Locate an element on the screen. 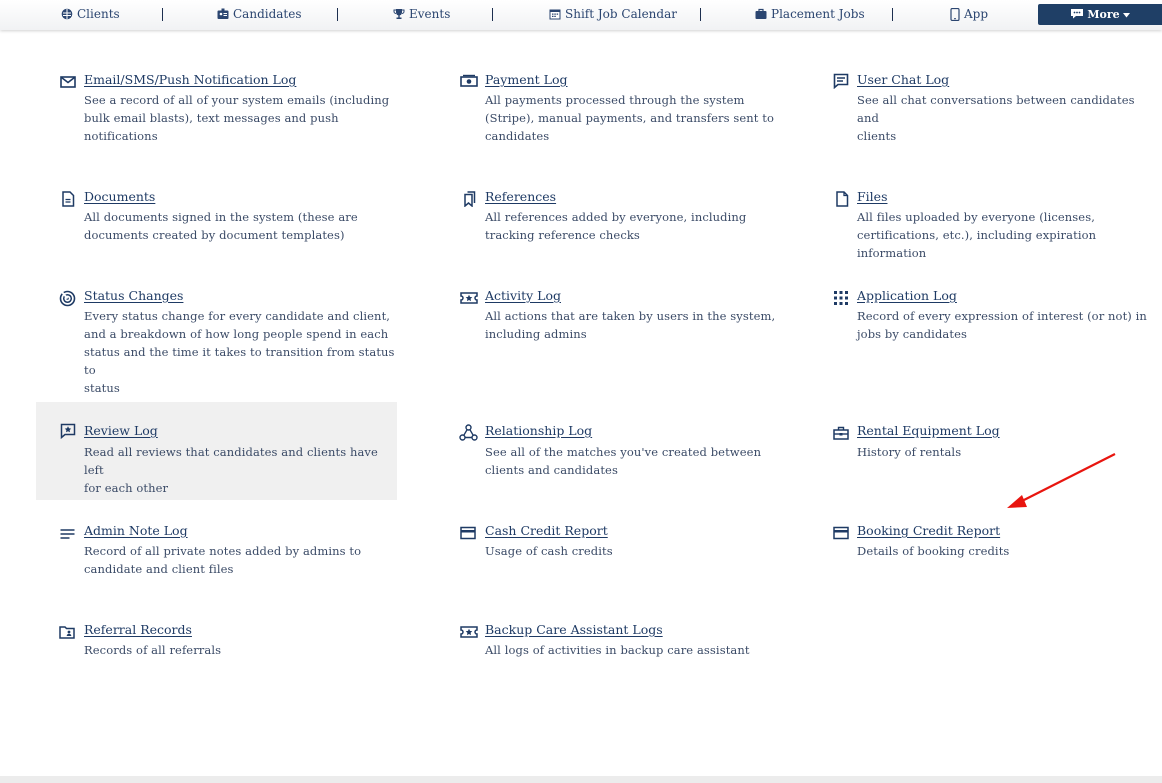 The width and height of the screenshot is (1162, 783). desc-line: Usage of cash credits is located at coordinates (549, 551).